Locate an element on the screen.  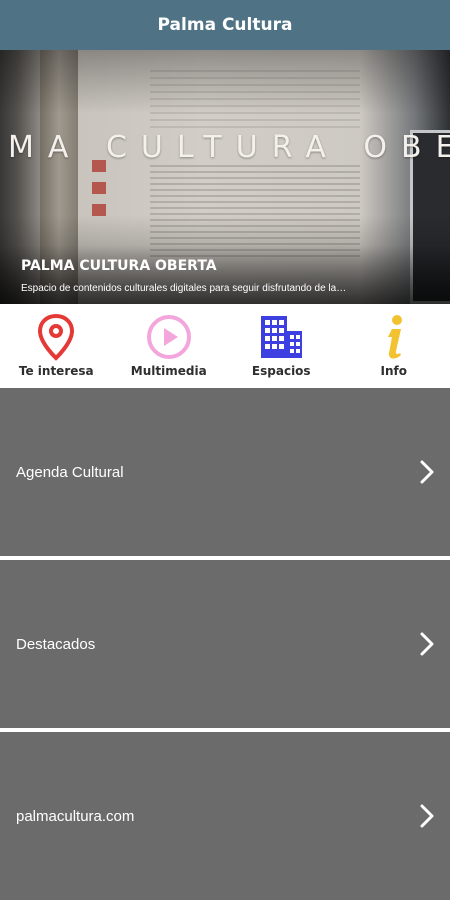
shortcut-label: Info is located at coordinates (393, 371).